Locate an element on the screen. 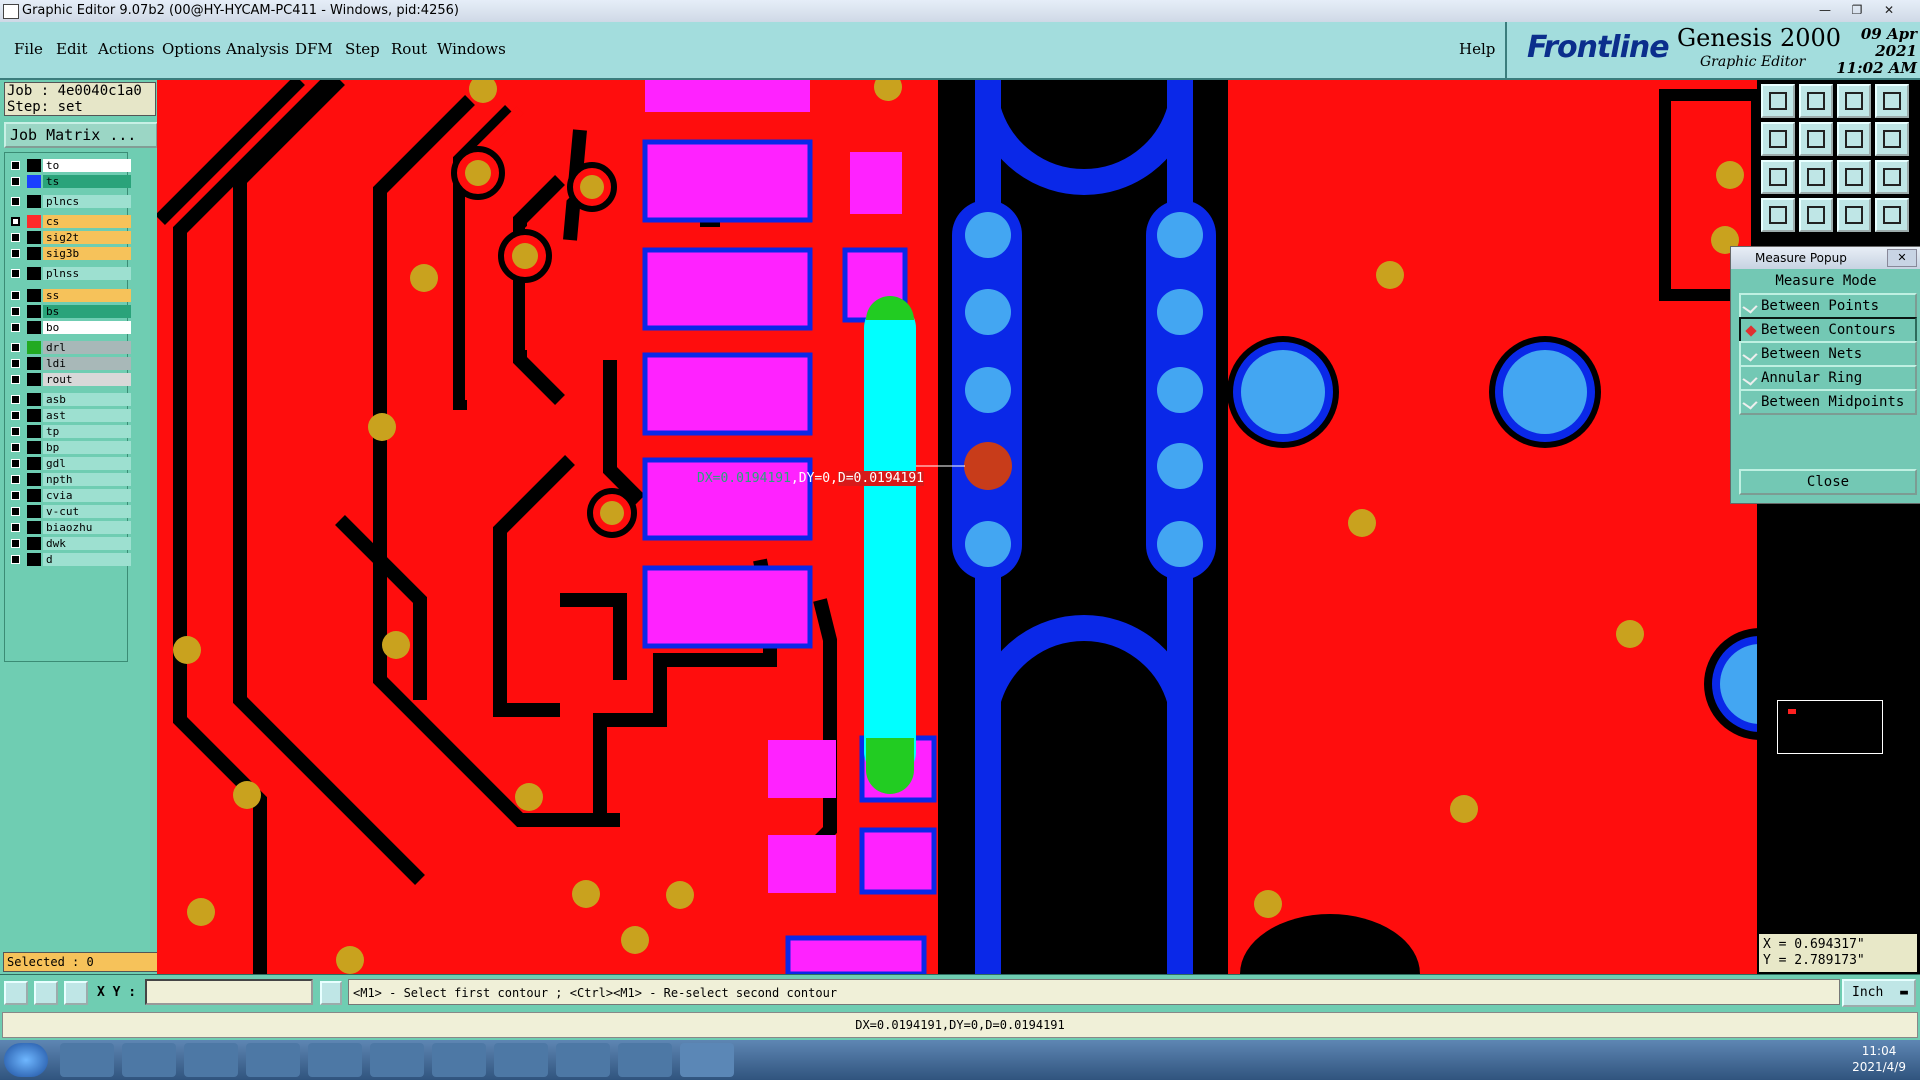 The image size is (1920, 1080). popup-title-bar: Measure Popup ✕ is located at coordinates (1825, 258).